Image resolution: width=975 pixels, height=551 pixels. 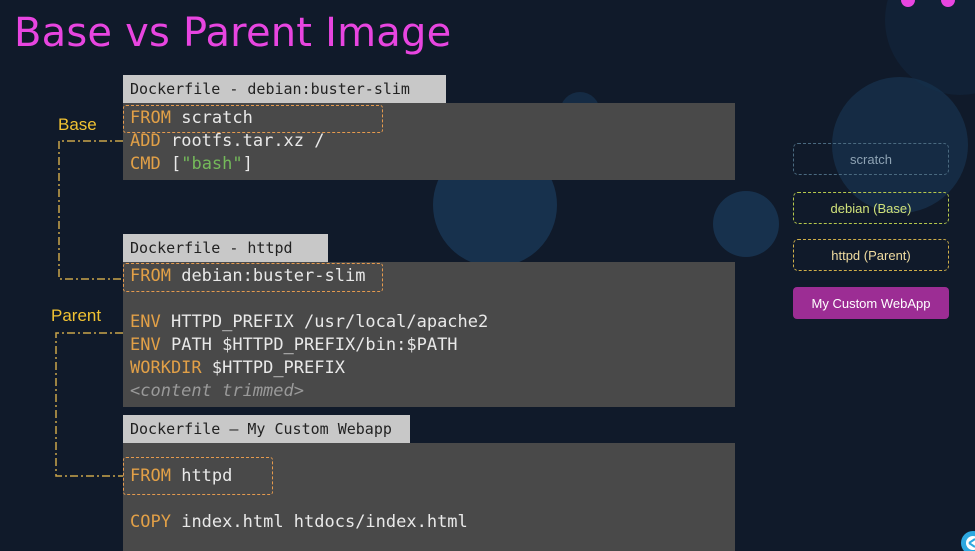 I want to click on code-line-add: ADD rootfs.tar.xz /, so click(x=227, y=141).